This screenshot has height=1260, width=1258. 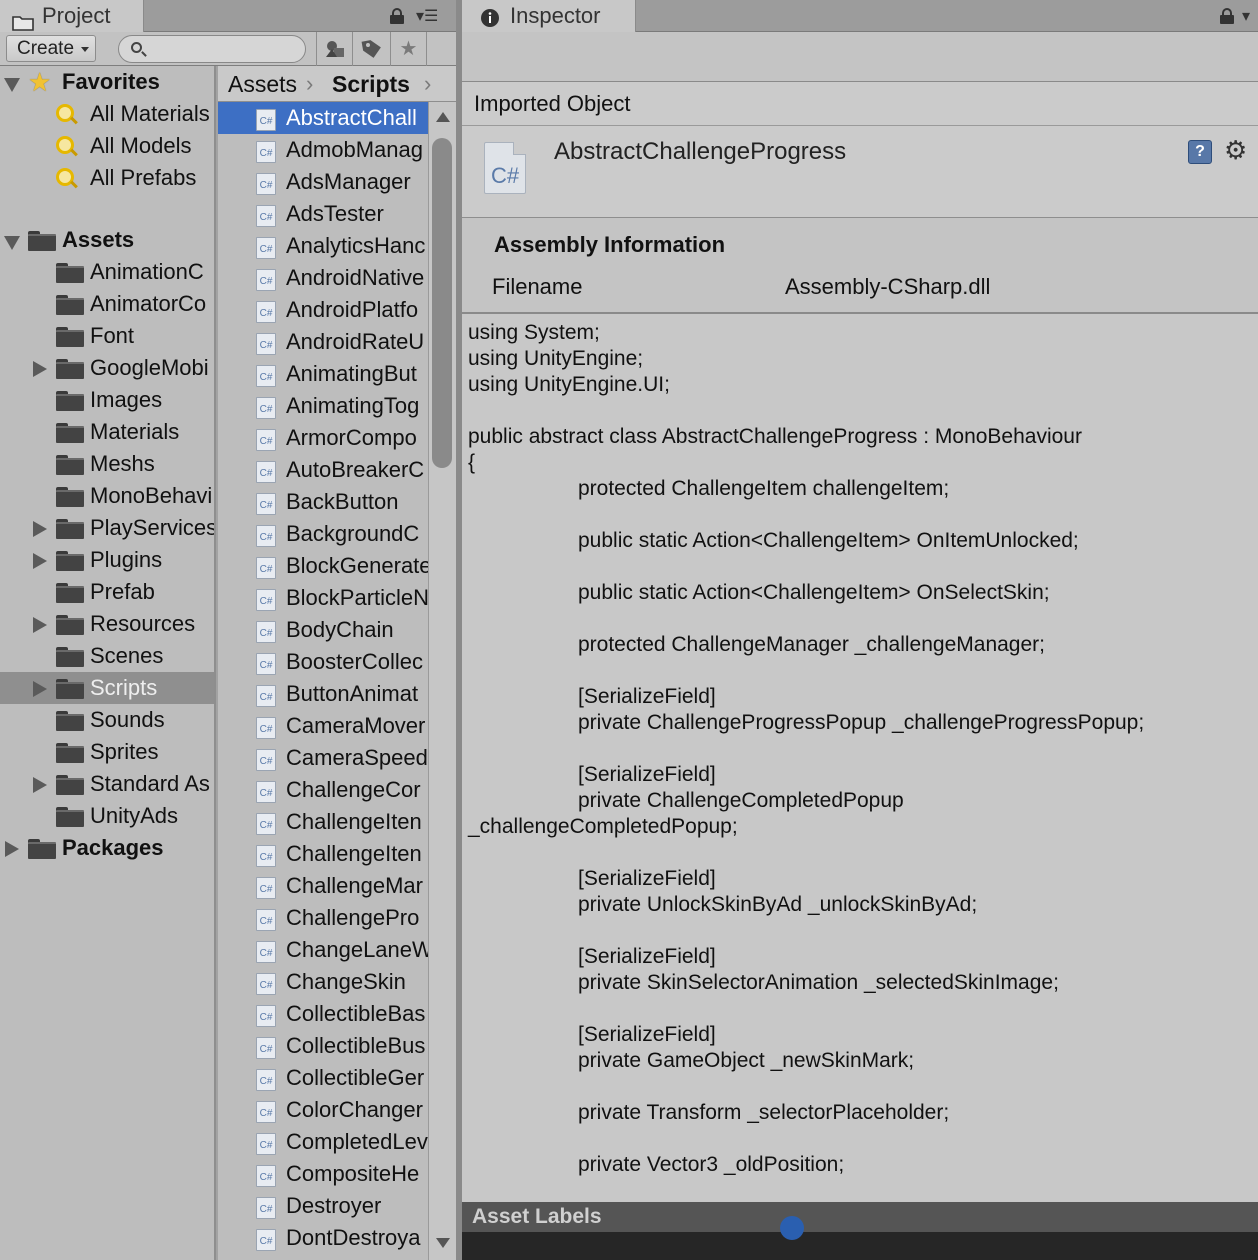 I want to click on list-item: C# AnimatingTog, so click(x=323, y=406).